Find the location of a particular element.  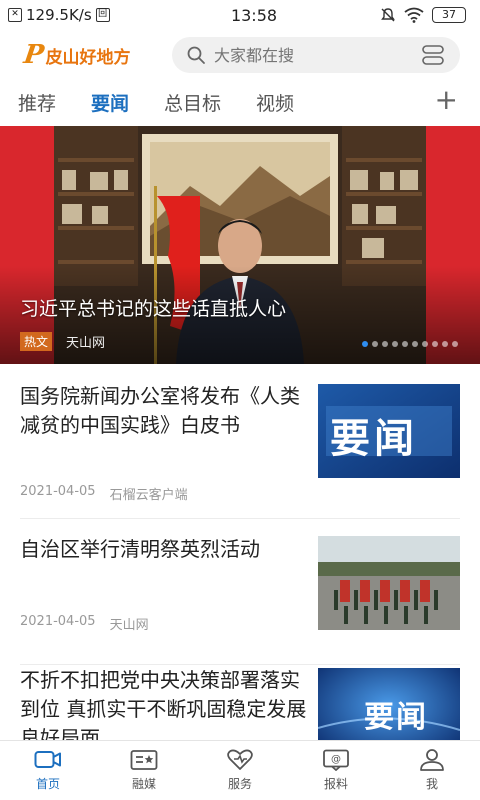

tab-general-goal: 总目标 is located at coordinates (192, 102).